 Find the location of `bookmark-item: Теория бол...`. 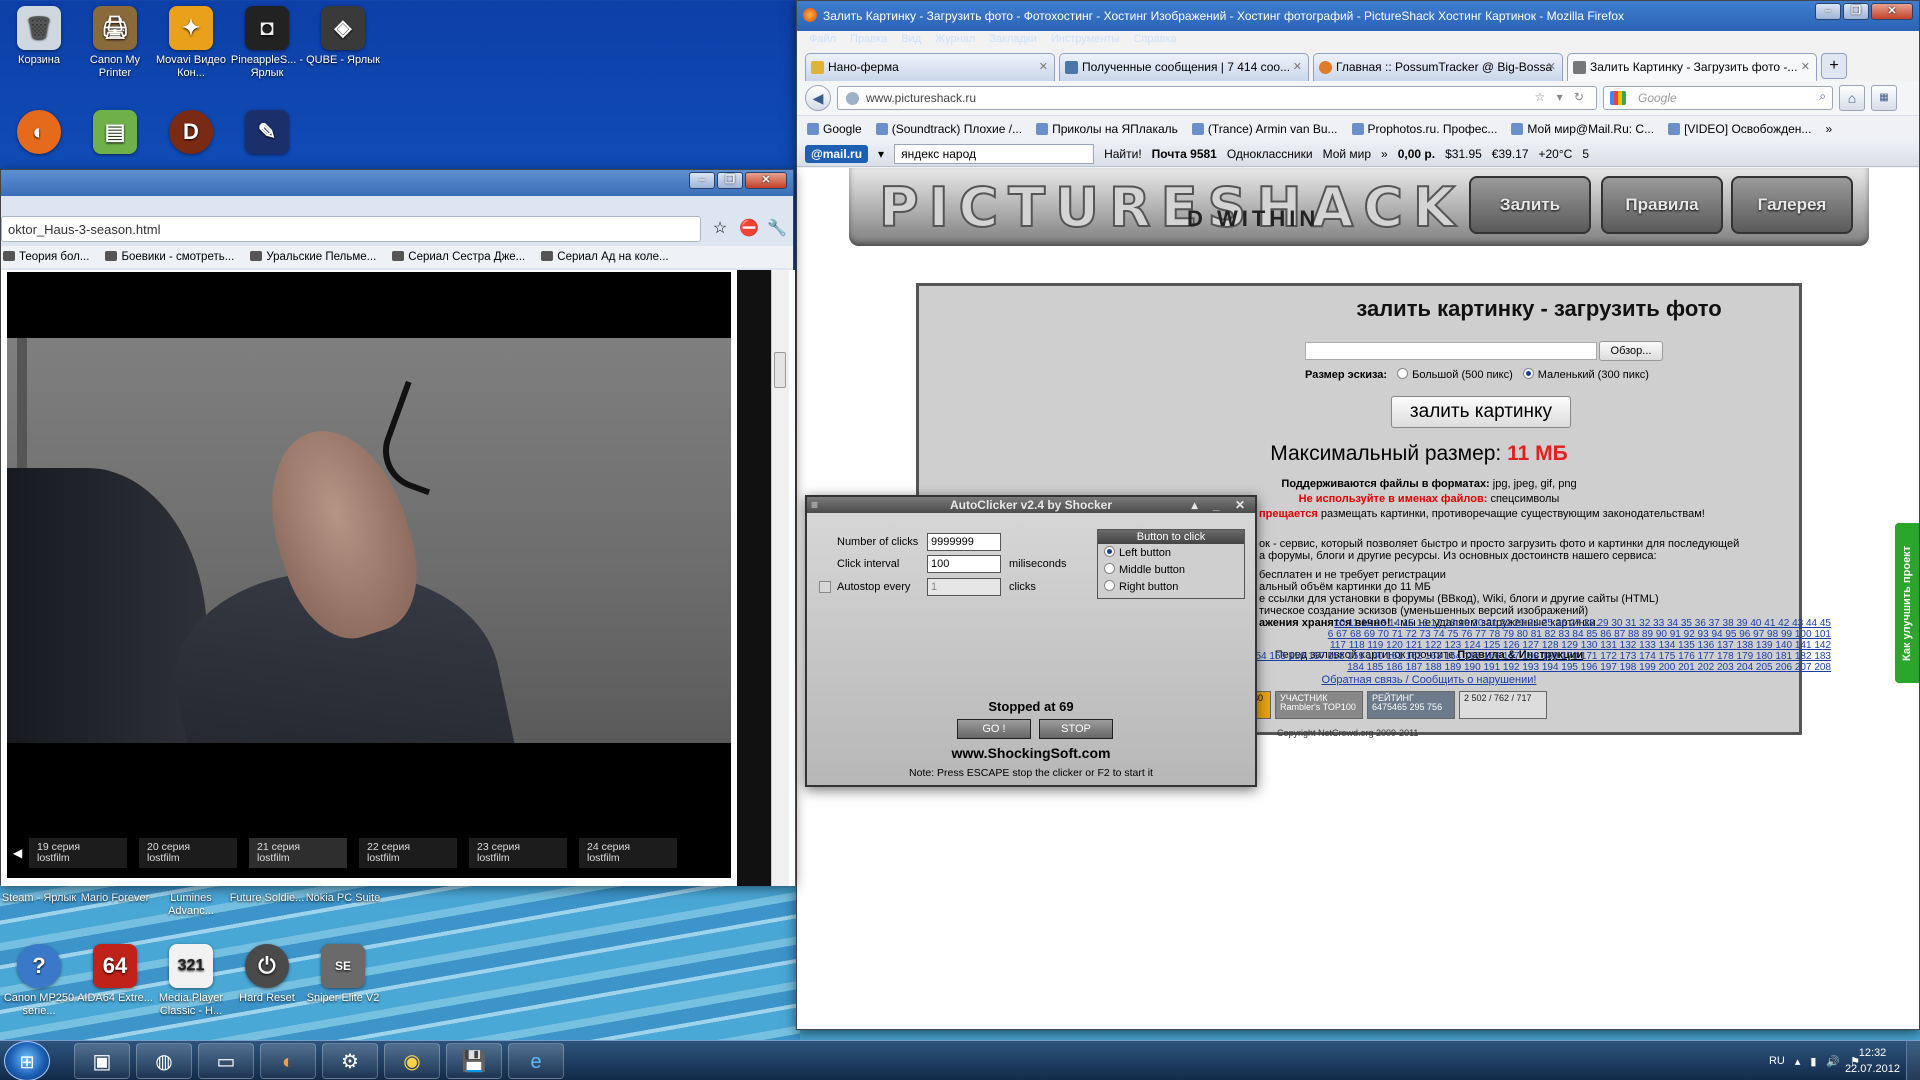

bookmark-item: Теория бол... is located at coordinates (46, 257).